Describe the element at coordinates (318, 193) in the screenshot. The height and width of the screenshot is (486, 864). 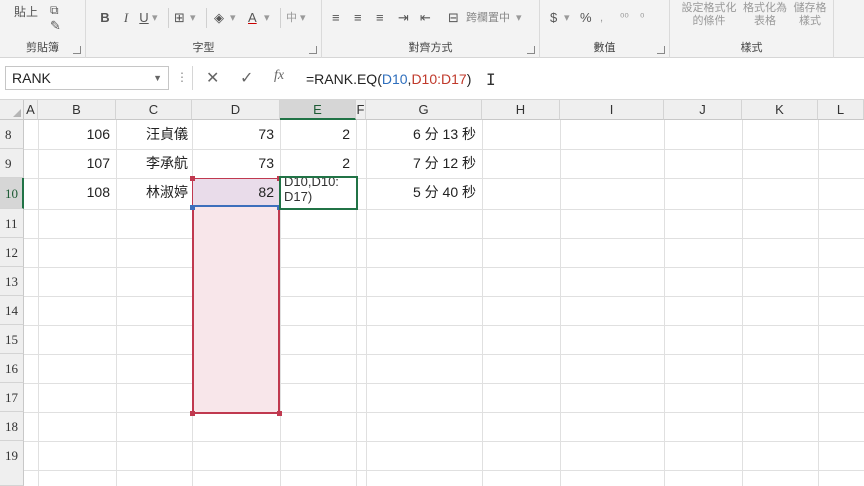
I see `active-cell-e10: D10,D10: D17)` at that location.